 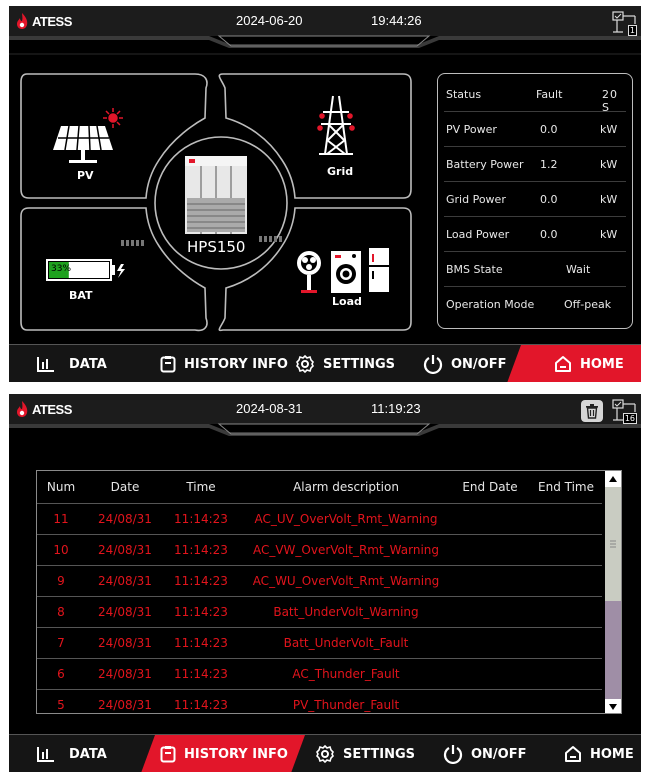 I want to click on grid-power-label: Grid Power, so click(x=476, y=199).